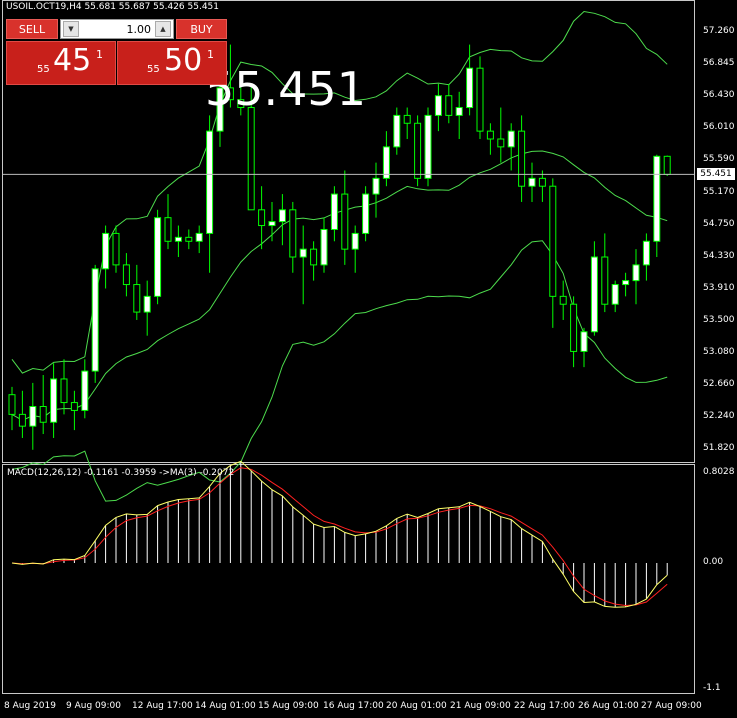 The height and width of the screenshot is (718, 737). I want to click on price-axis-label: 55.170, so click(719, 191).